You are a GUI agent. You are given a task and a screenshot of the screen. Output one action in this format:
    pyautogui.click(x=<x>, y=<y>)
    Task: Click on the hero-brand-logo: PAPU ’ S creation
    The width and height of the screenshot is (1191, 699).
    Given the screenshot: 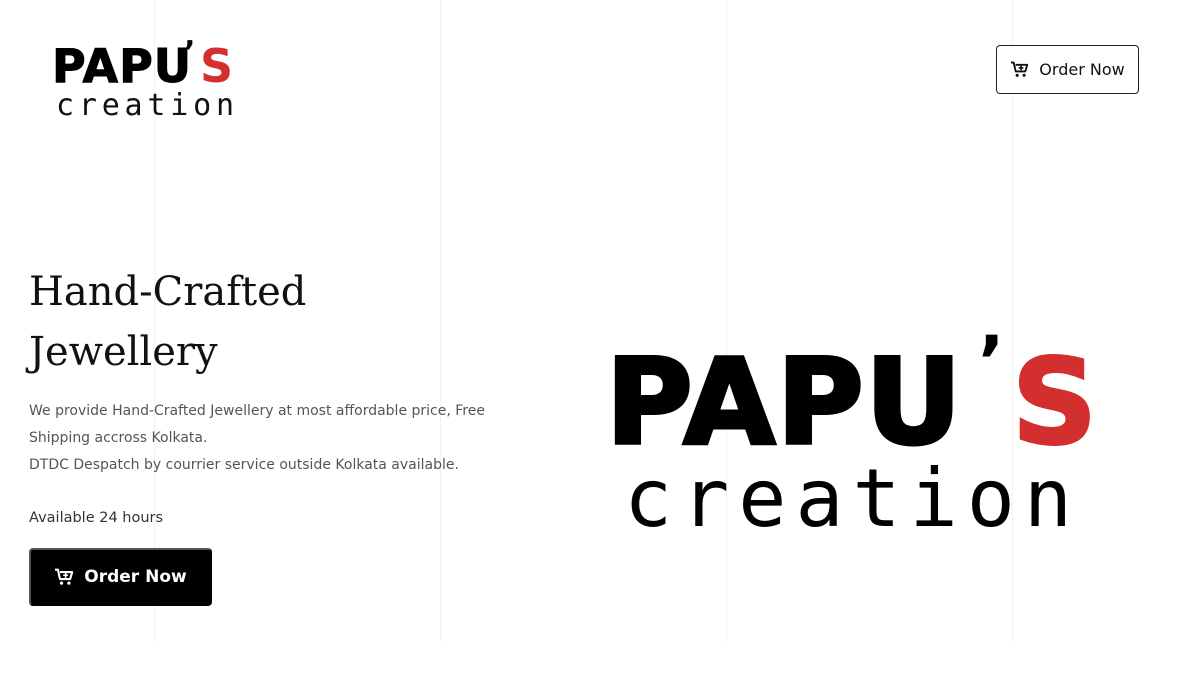 What is the action you would take?
    pyautogui.click(x=850, y=433)
    